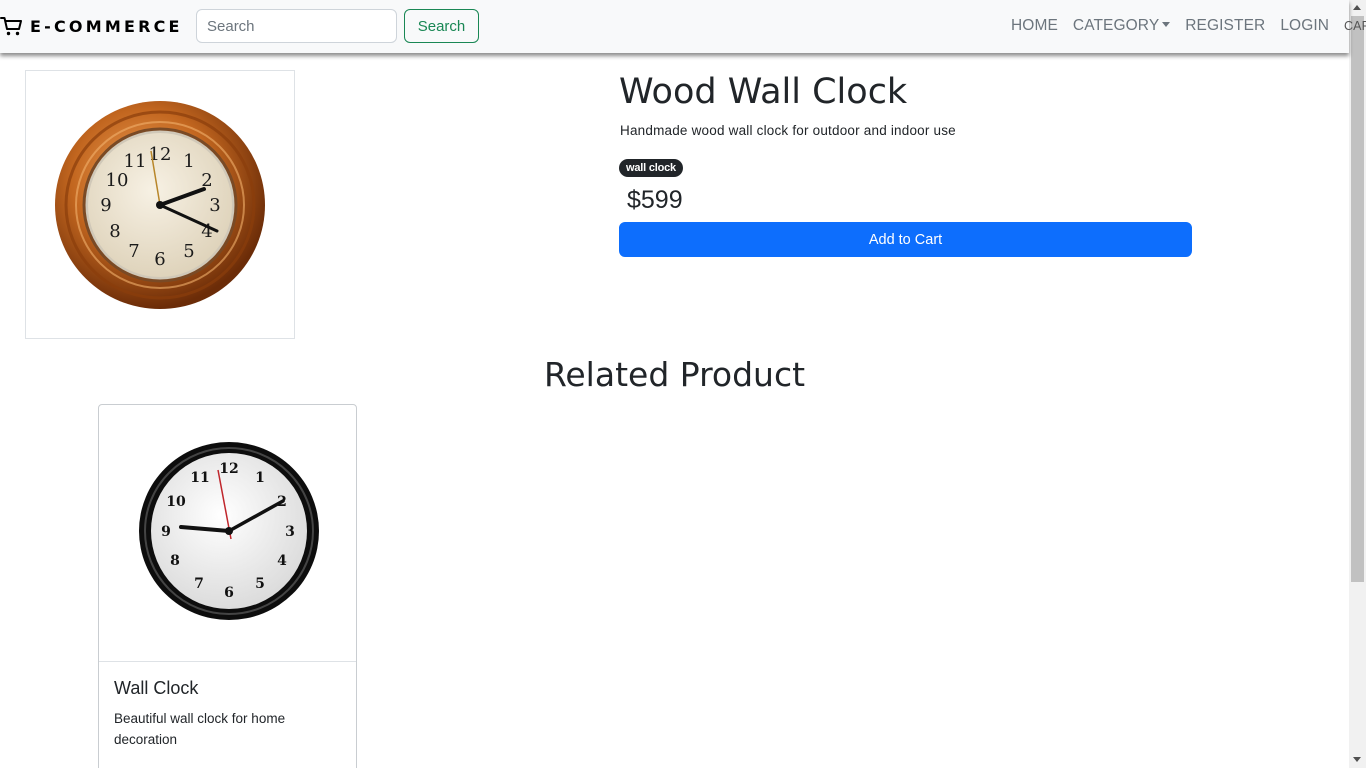 The width and height of the screenshot is (1366, 768). What do you see at coordinates (1166, 24) in the screenshot?
I see `chevron-down-icon` at bounding box center [1166, 24].